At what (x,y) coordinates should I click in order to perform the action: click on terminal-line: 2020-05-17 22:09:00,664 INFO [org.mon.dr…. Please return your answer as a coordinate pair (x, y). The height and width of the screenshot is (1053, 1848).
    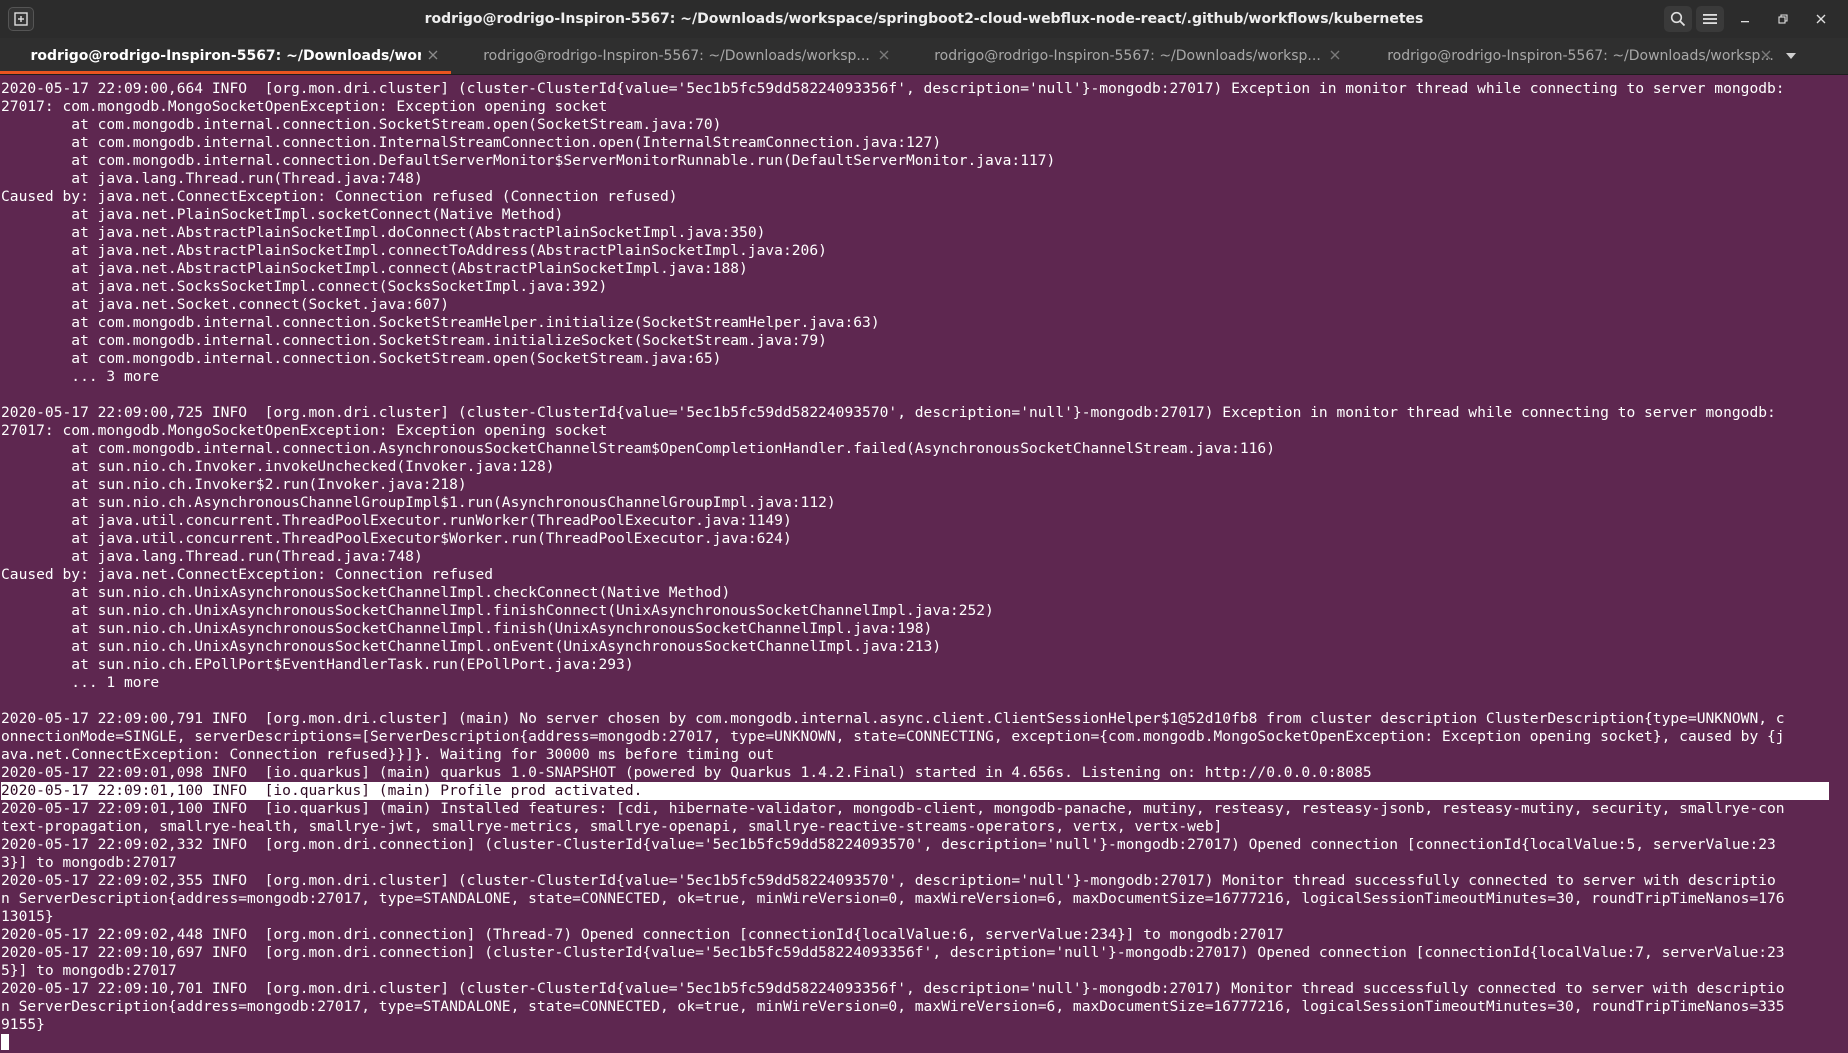
    Looking at the image, I should click on (893, 88).